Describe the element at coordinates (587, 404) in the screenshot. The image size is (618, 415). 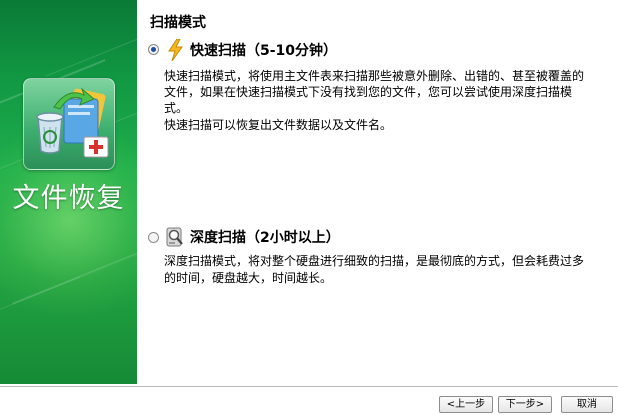
I see `cancel-button: 取消` at that location.